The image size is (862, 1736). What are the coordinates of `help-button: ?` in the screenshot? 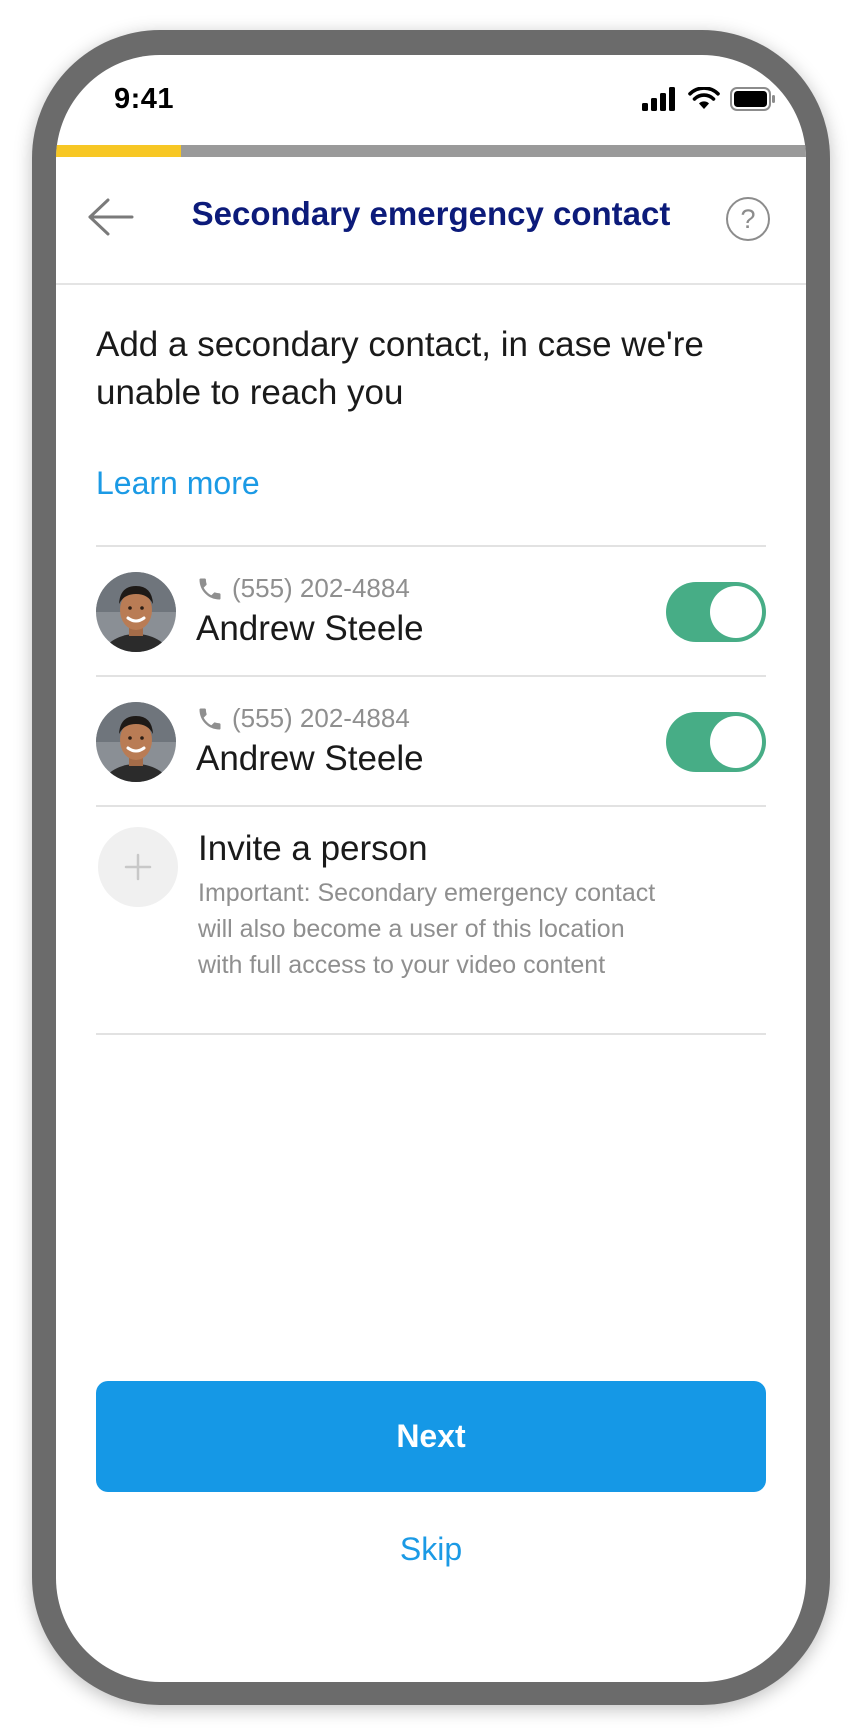 It's located at (748, 219).